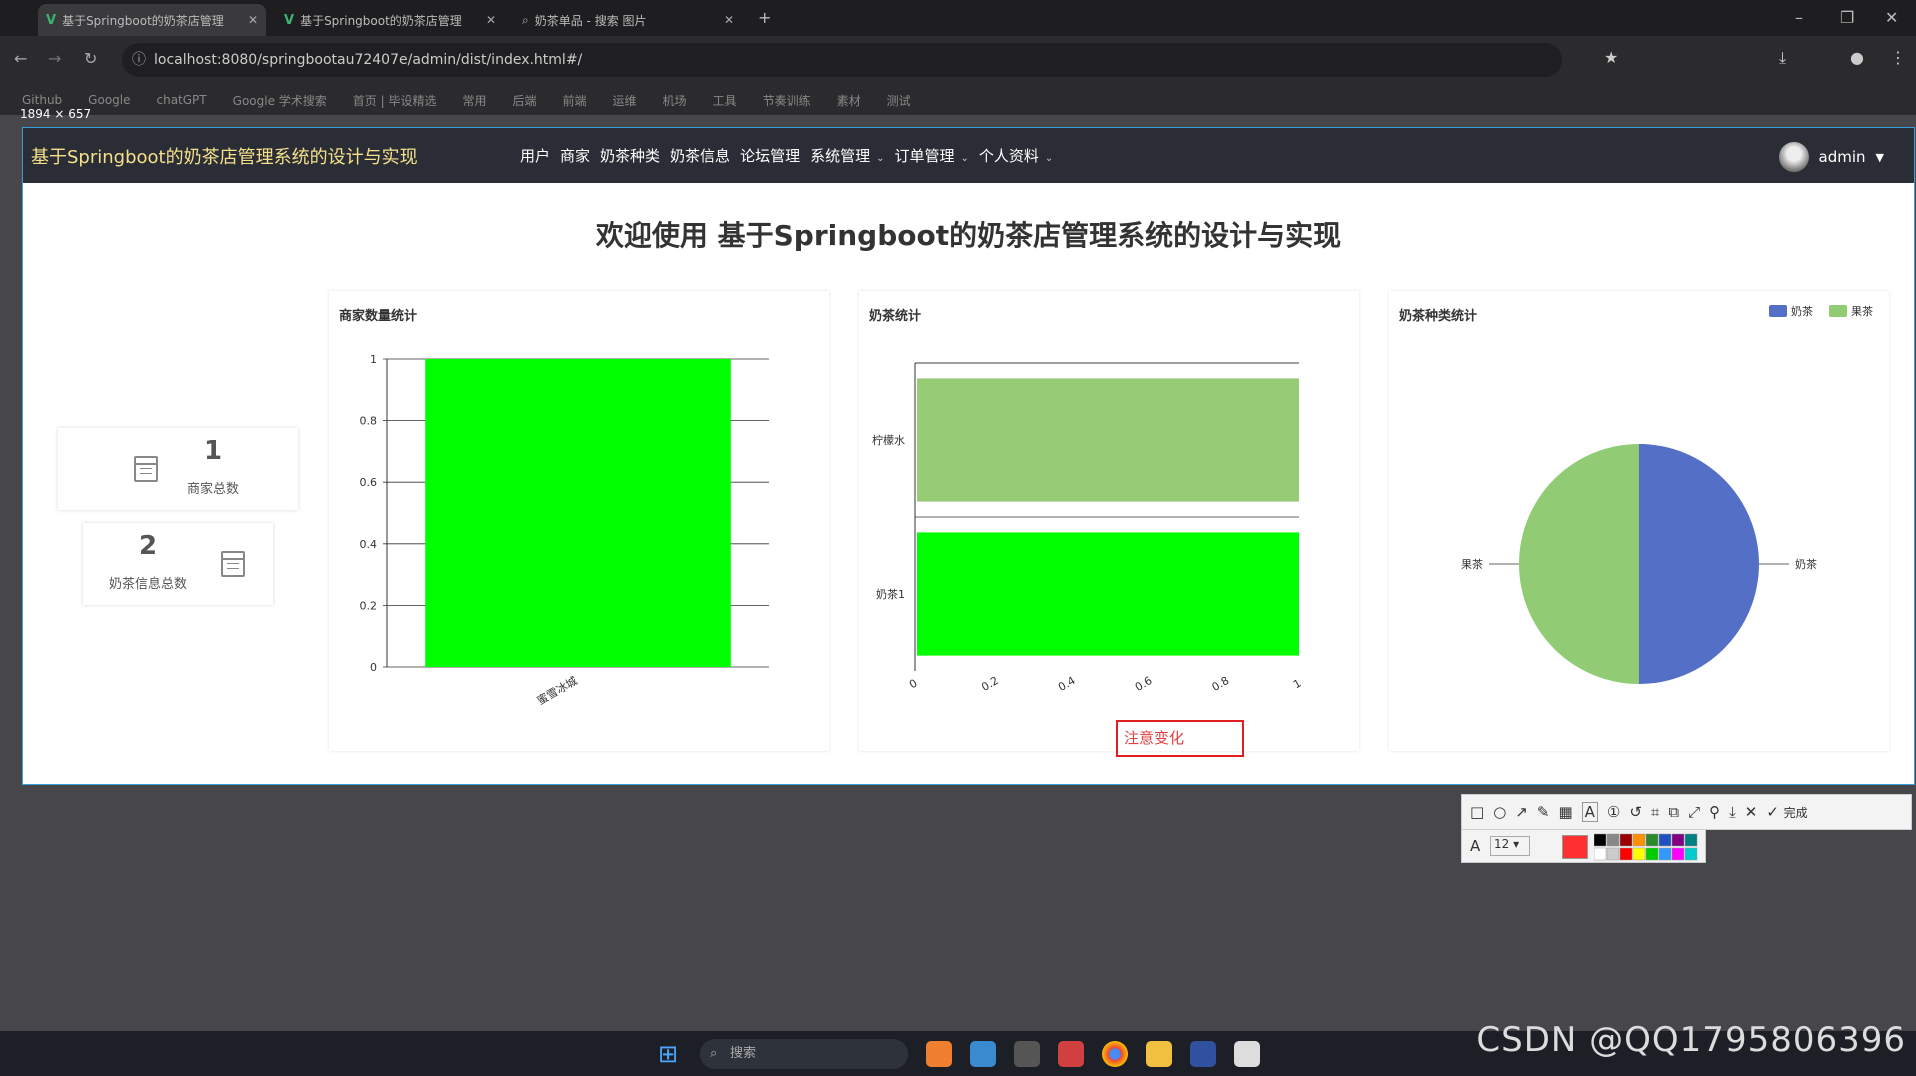  I want to click on browser-tab-3: ⌕ 奶茶单品 - 搜索 图片 ✕, so click(628, 20).